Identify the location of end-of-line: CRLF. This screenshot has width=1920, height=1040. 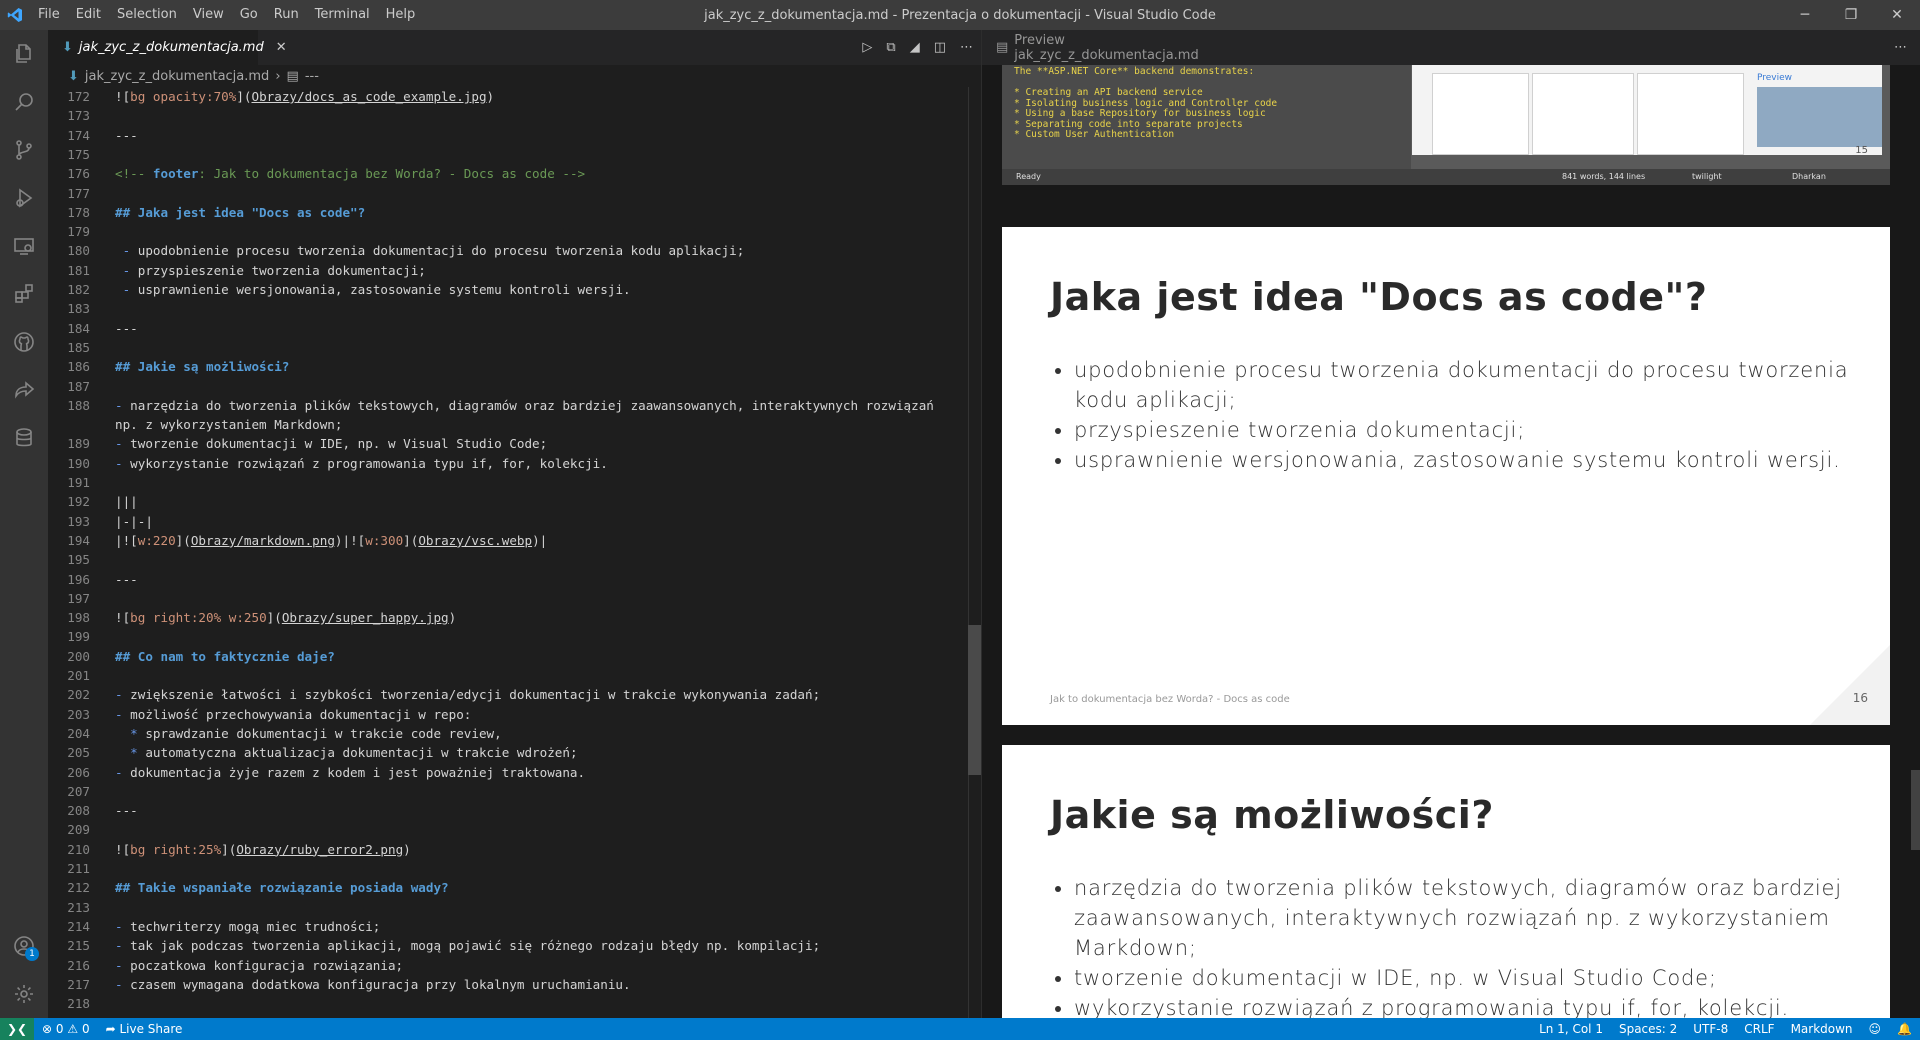
(1759, 1029).